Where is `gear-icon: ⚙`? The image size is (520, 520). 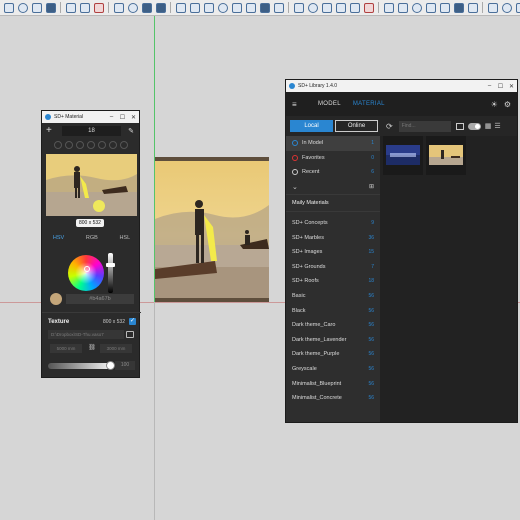
gear-icon: ⚙ is located at coordinates (507, 104).